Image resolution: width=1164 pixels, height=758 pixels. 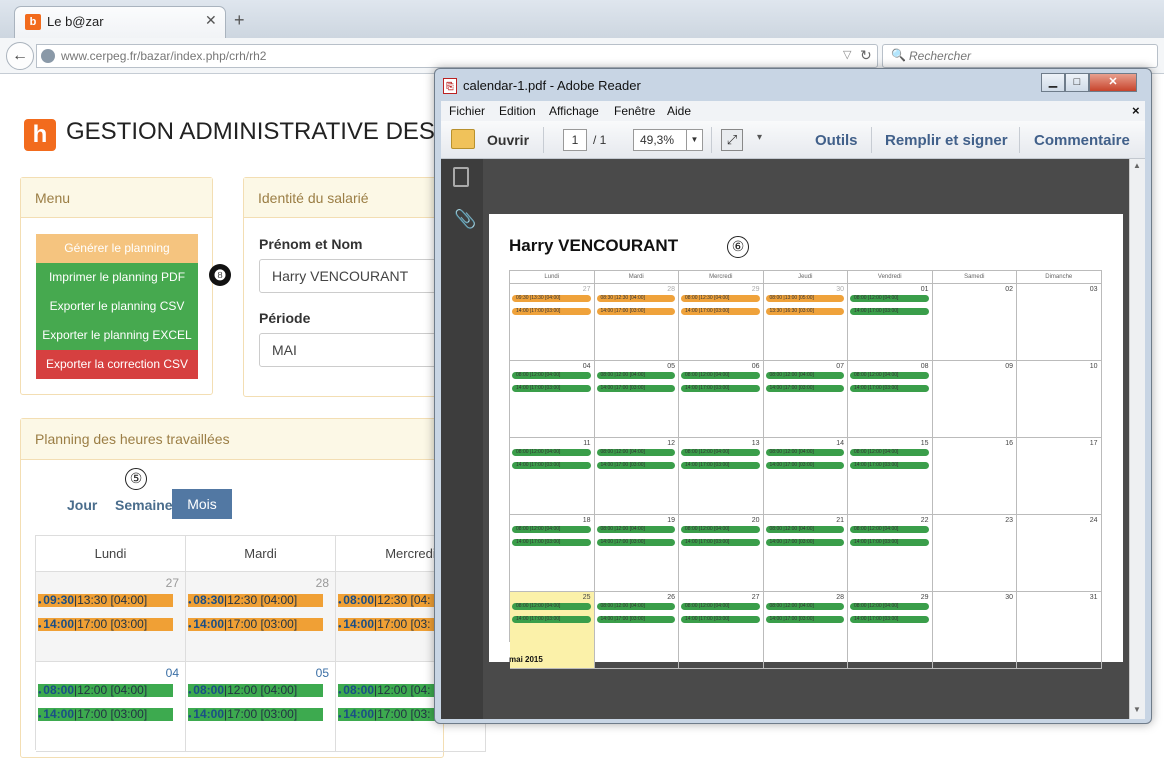 What do you see at coordinates (1077, 82) in the screenshot?
I see `maximize-button: □` at bounding box center [1077, 82].